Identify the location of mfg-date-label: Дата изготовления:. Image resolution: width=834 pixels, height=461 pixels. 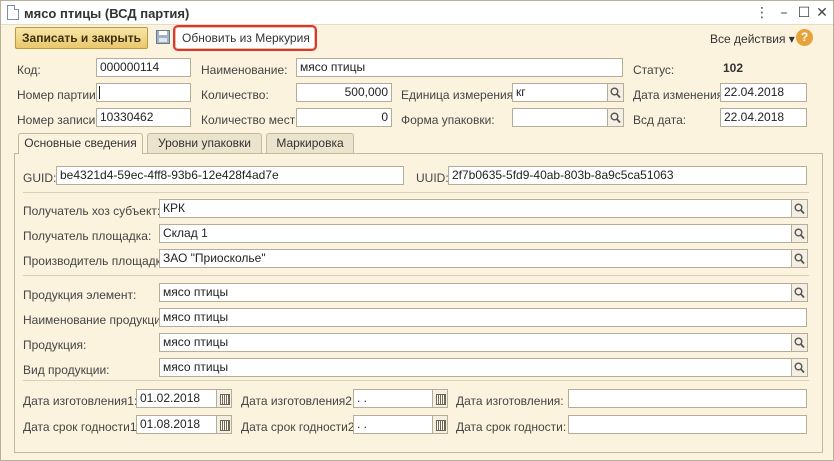
(510, 401).